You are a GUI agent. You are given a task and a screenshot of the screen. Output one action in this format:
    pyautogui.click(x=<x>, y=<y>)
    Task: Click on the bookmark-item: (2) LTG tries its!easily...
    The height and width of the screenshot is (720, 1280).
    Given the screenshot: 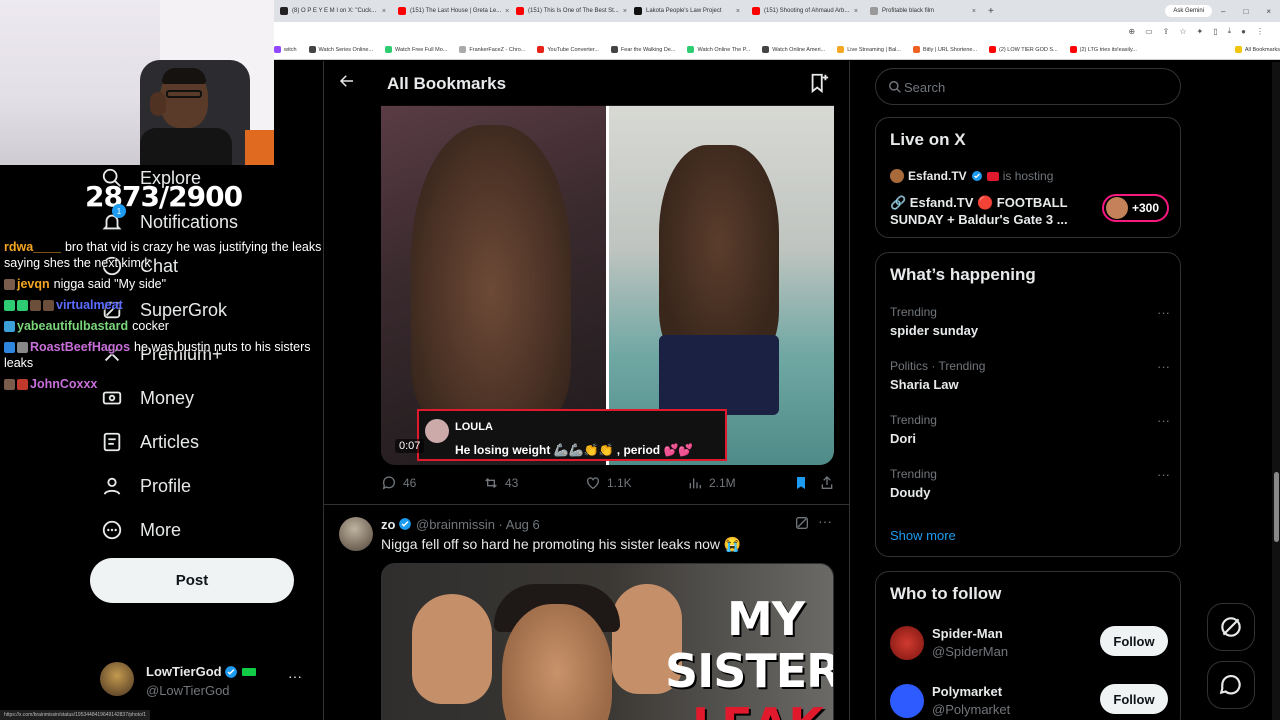 What is the action you would take?
    pyautogui.click(x=1103, y=49)
    